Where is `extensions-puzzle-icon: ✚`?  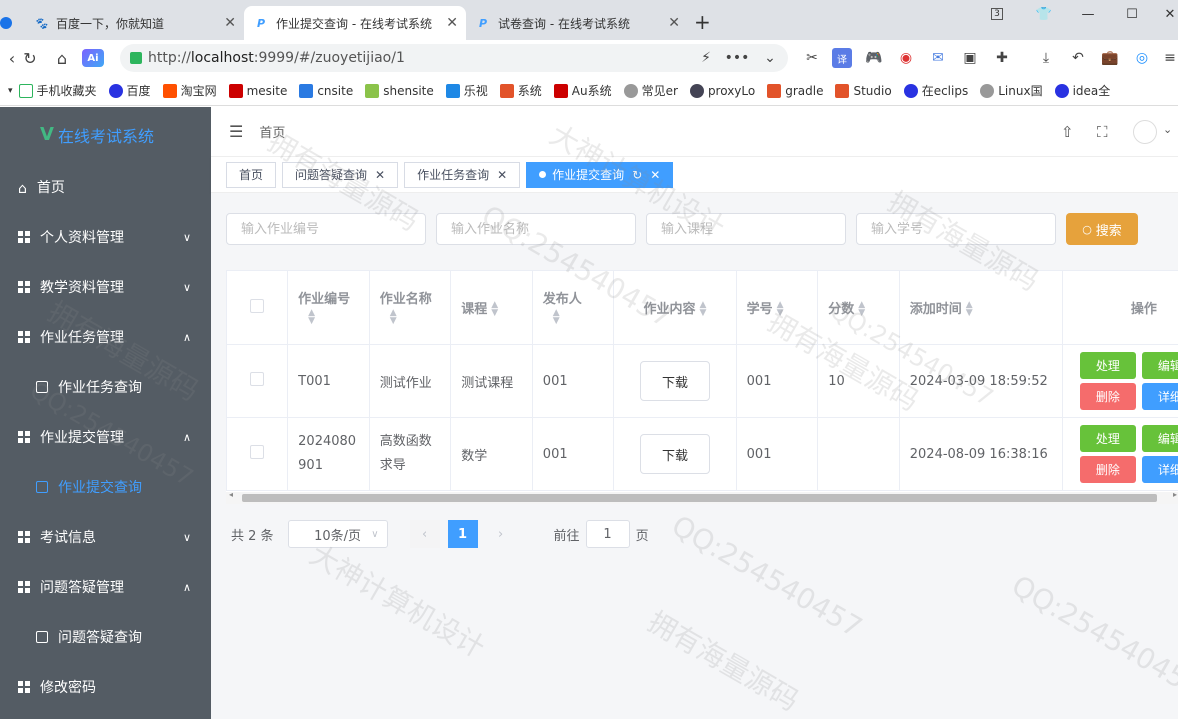
extensions-puzzle-icon: ✚ is located at coordinates (1002, 58).